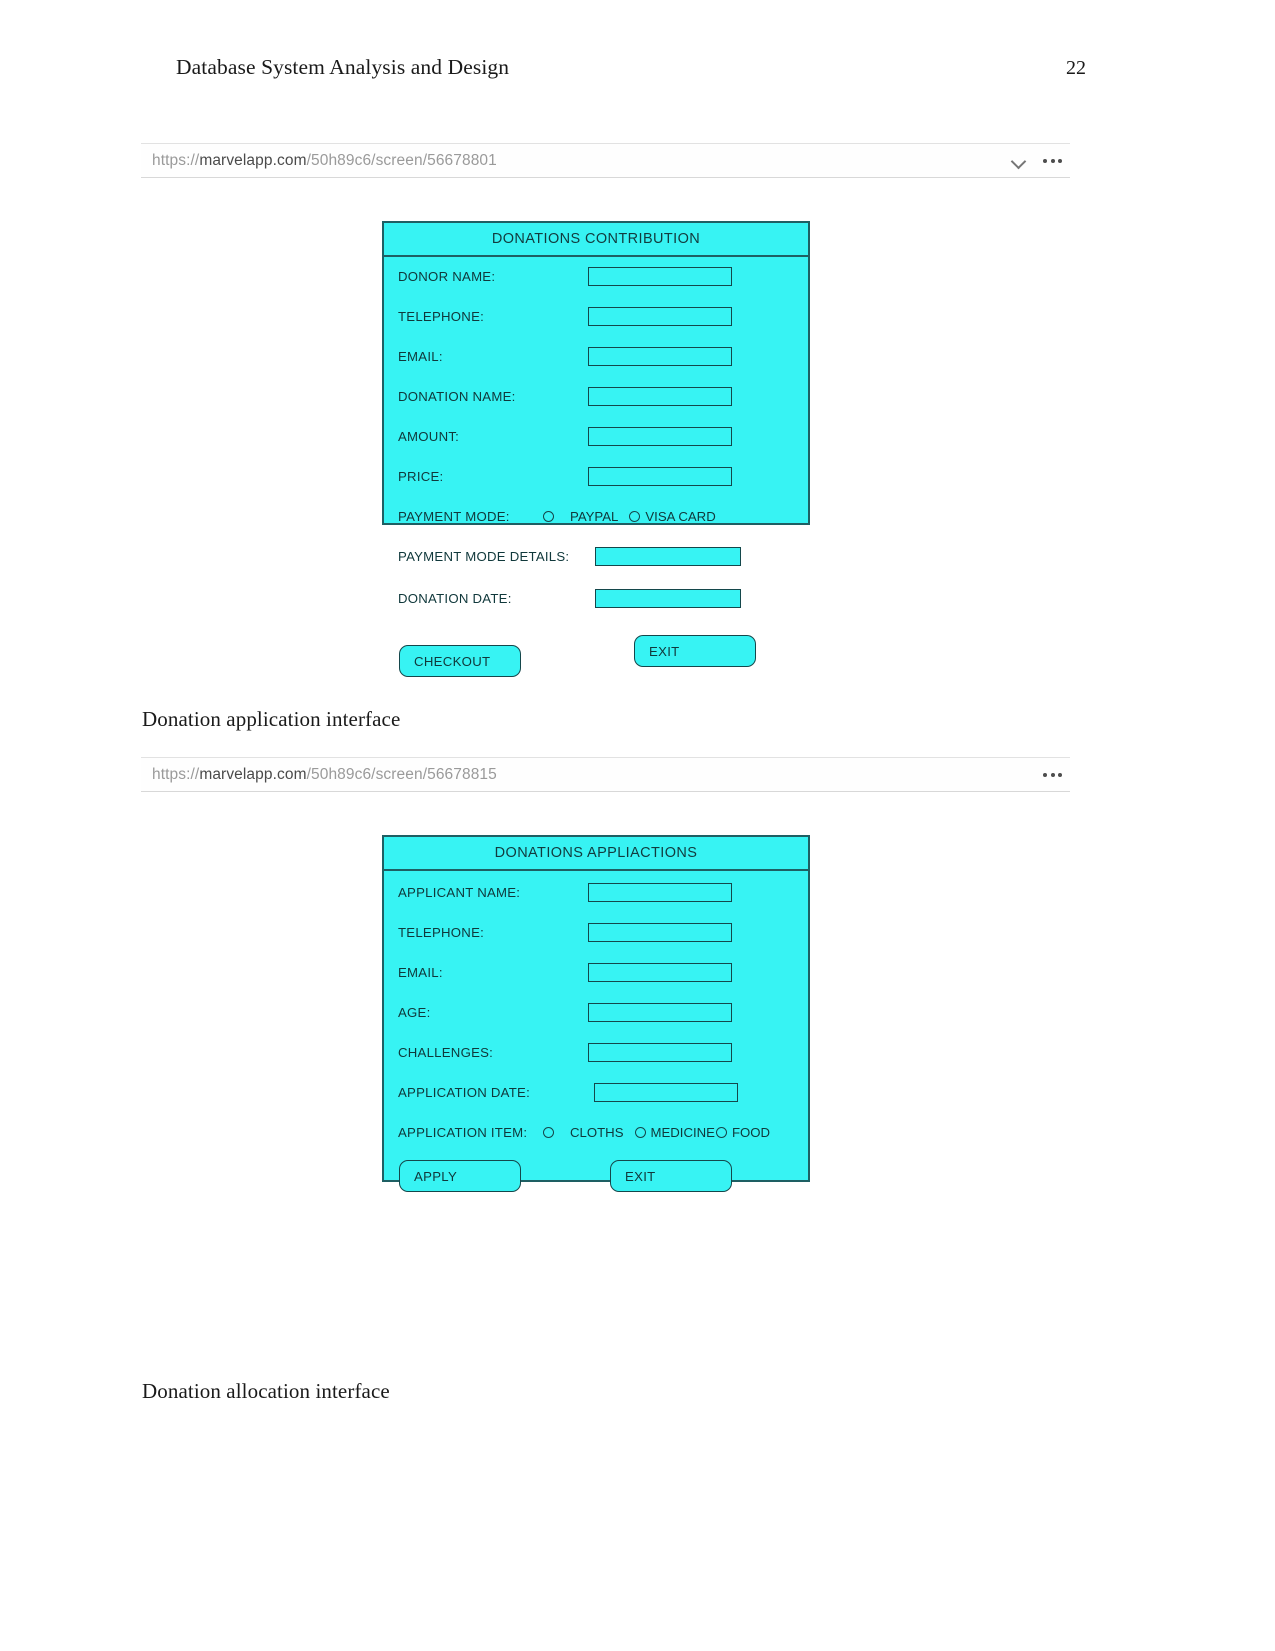 This screenshot has width=1275, height=1651. What do you see at coordinates (464, 1092) in the screenshot?
I see `field-label: APPLICATION DATE:` at bounding box center [464, 1092].